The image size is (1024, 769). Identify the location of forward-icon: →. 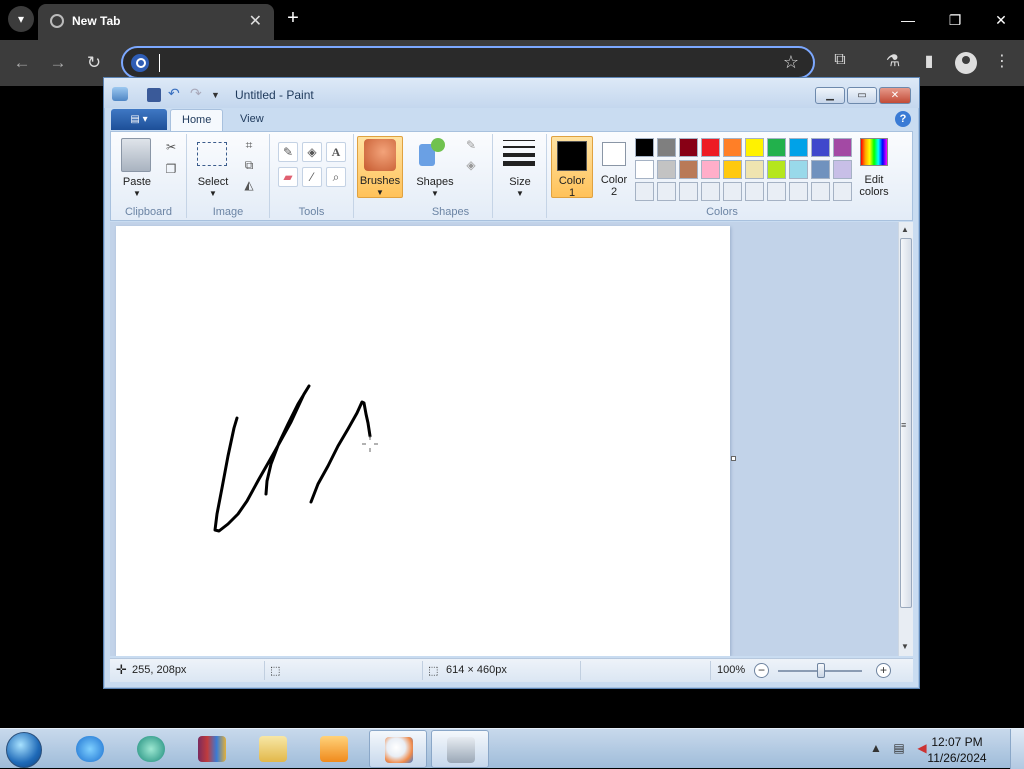
(58, 63).